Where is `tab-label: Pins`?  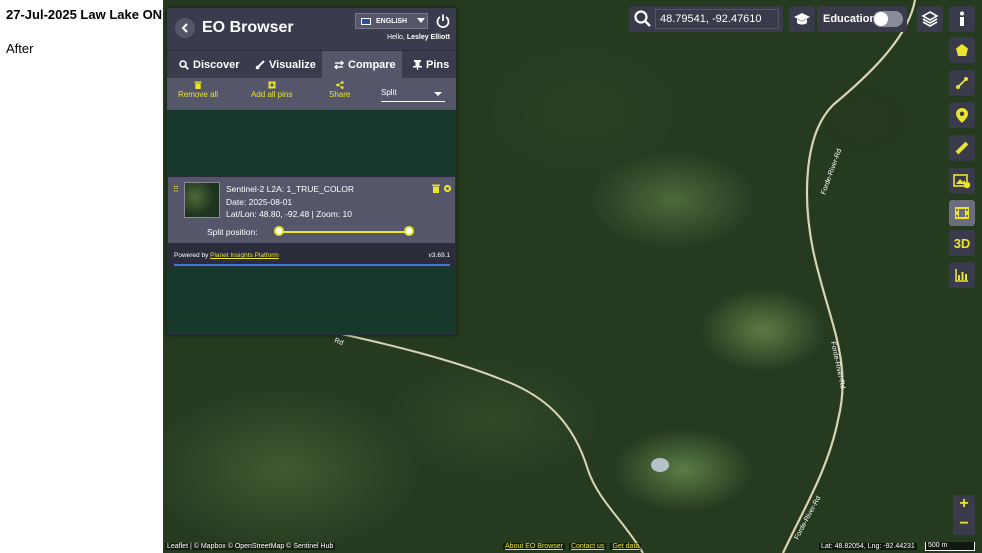
tab-label: Pins is located at coordinates (438, 64).